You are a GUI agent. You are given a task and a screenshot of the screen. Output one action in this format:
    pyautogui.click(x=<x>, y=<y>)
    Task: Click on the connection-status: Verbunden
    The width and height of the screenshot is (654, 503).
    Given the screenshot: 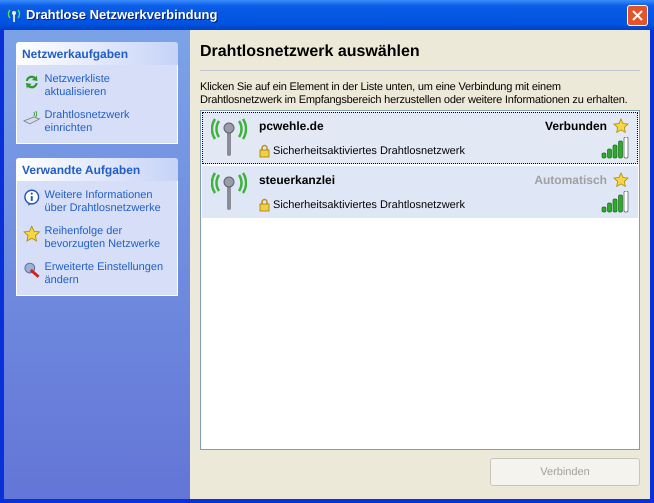 What is the action you would take?
    pyautogui.click(x=575, y=126)
    